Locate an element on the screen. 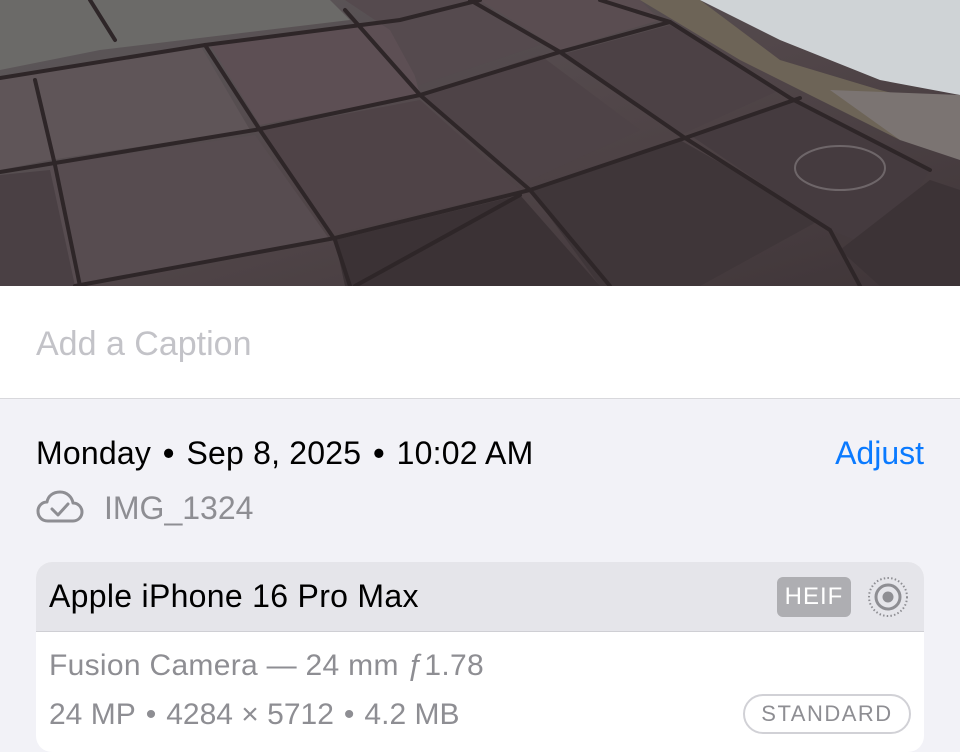 Image resolution: width=960 pixels, height=752 pixels. lens-info: Fusion Camera — 24 mm ƒ1.78 is located at coordinates (266, 665).